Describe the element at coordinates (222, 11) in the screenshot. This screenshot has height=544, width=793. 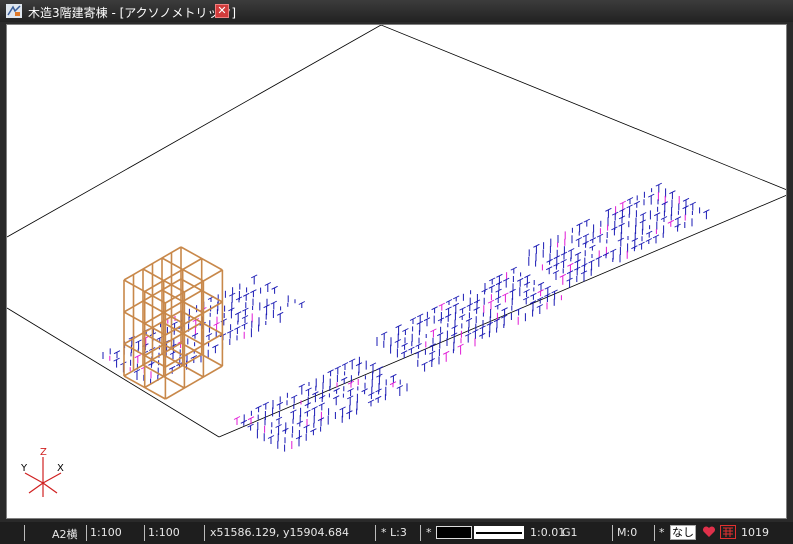
I see `close-icon: ✕` at that location.